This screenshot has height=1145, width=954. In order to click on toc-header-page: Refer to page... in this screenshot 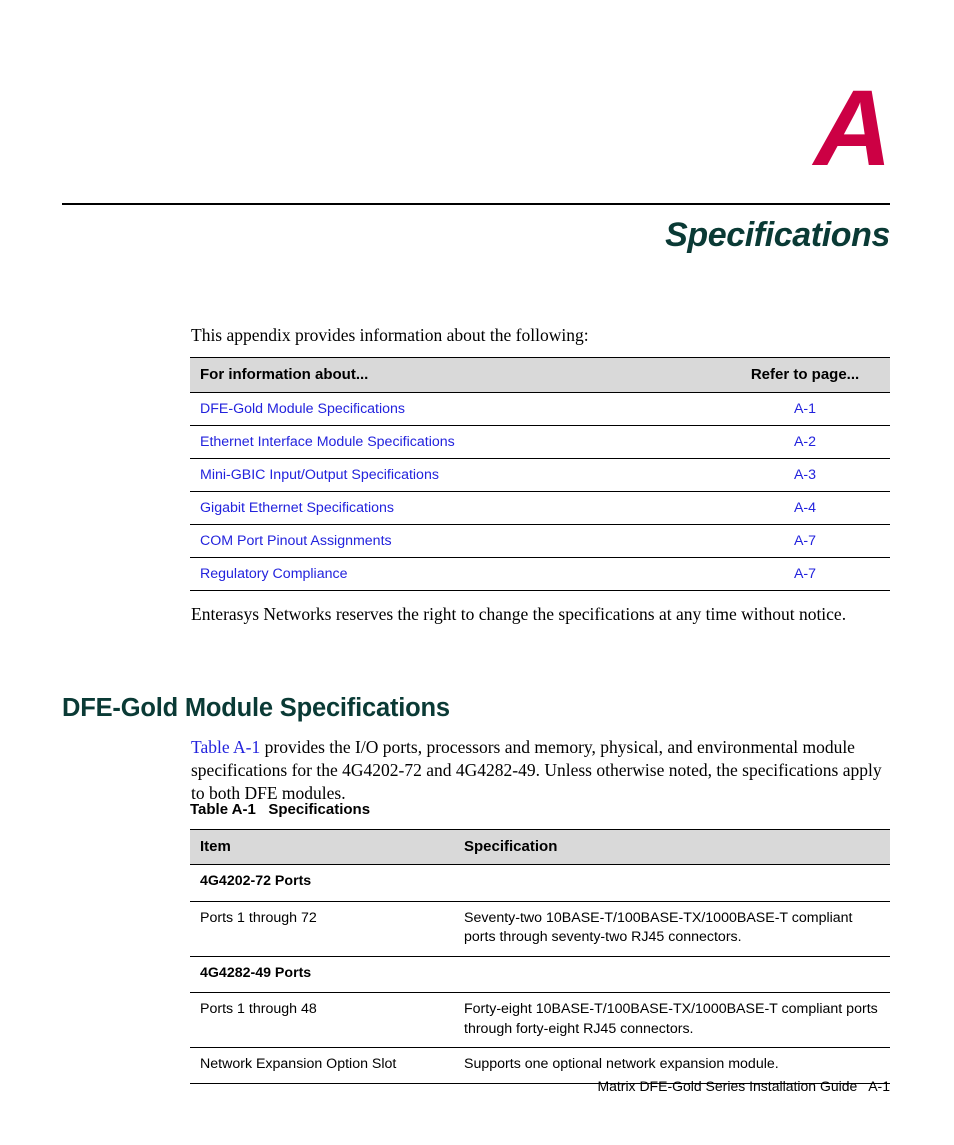, I will do `click(805, 375)`.